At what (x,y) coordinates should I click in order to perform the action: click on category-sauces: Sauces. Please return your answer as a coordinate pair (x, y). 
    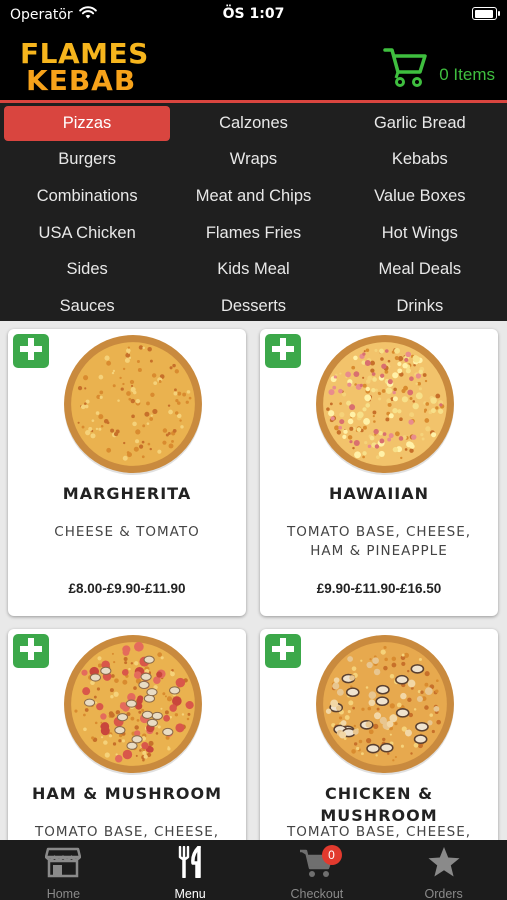
    Looking at the image, I should click on (87, 306).